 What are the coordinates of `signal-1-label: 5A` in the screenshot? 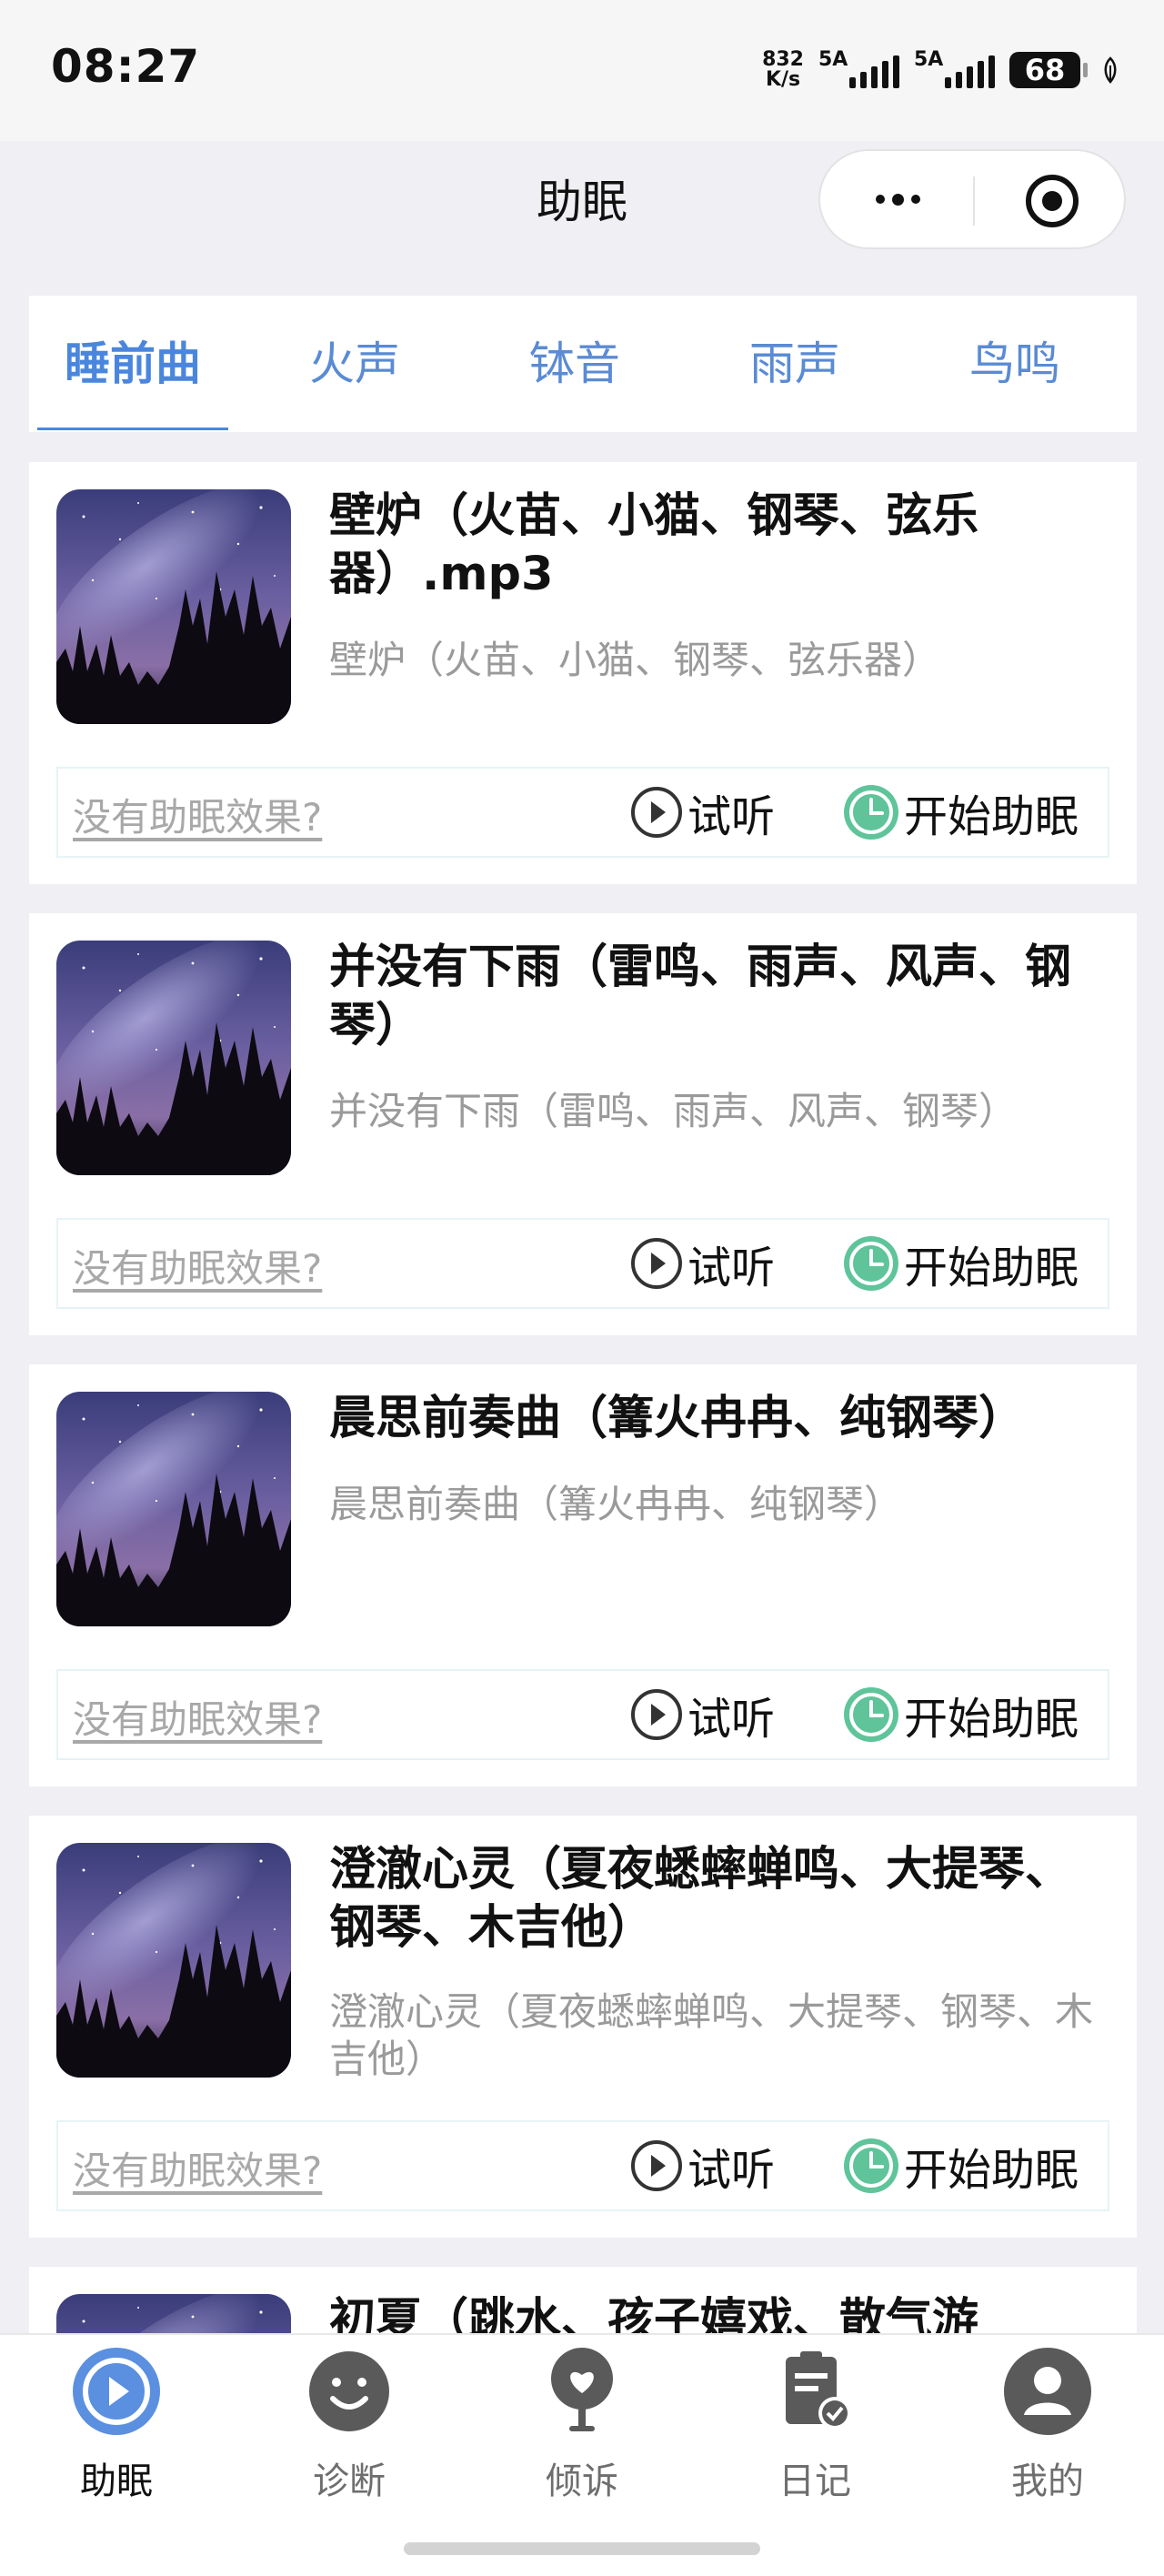 It's located at (833, 59).